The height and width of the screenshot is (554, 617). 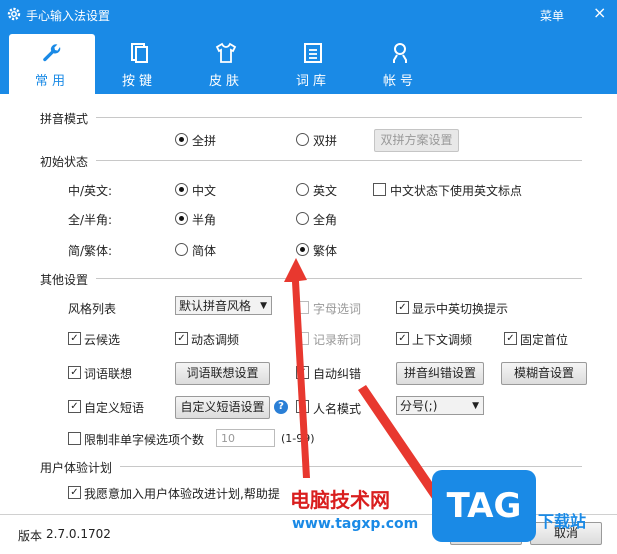 I want to click on width-label: 全/半角:, so click(x=90, y=220).